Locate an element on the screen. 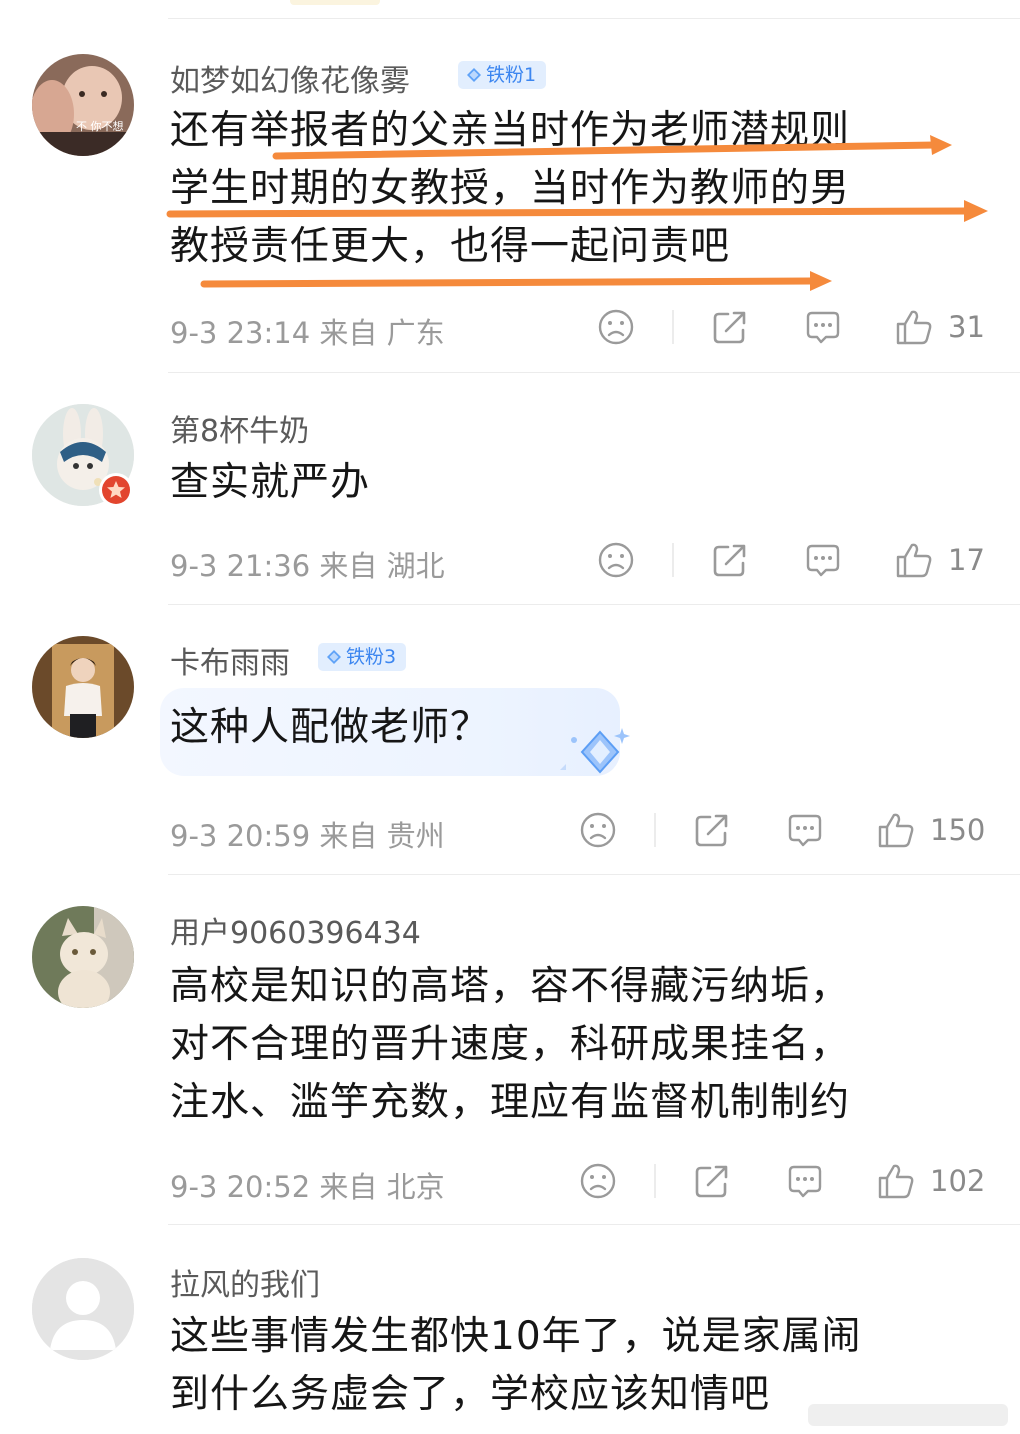 This screenshot has width=1020, height=1434. comment-text-line: 查实就严办 is located at coordinates (270, 482).